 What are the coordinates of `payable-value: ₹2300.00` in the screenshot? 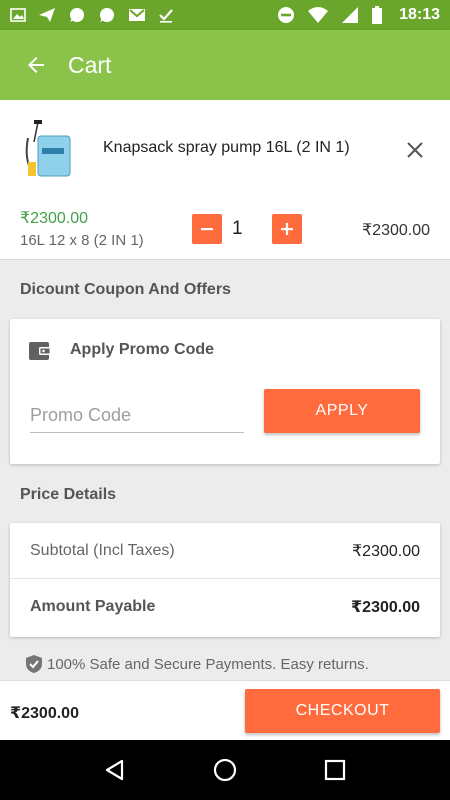 It's located at (385, 607).